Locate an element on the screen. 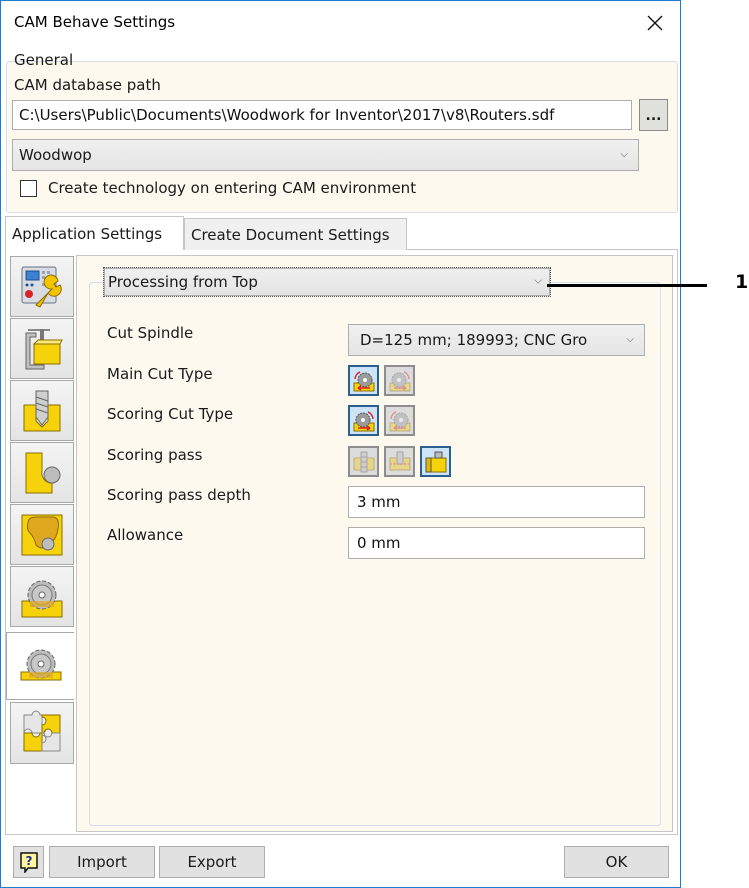 The height and width of the screenshot is (888, 749). sidebar-item-plugins is located at coordinates (42, 733).